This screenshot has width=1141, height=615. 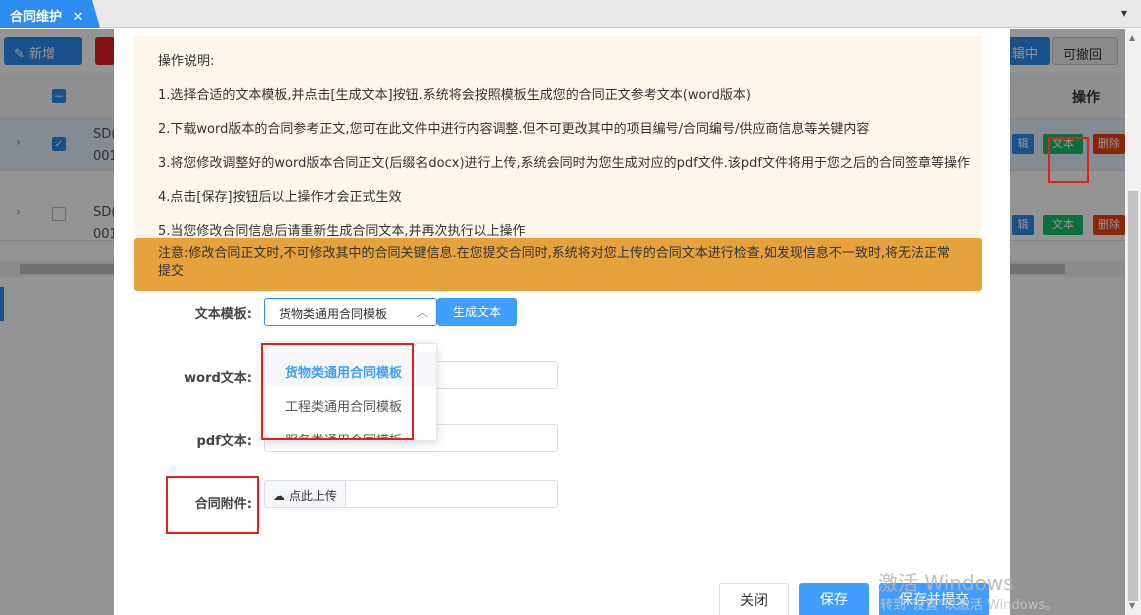 I want to click on activation-watermark-sub: 转到"设置"以激活 Windows。, so click(x=969, y=605).